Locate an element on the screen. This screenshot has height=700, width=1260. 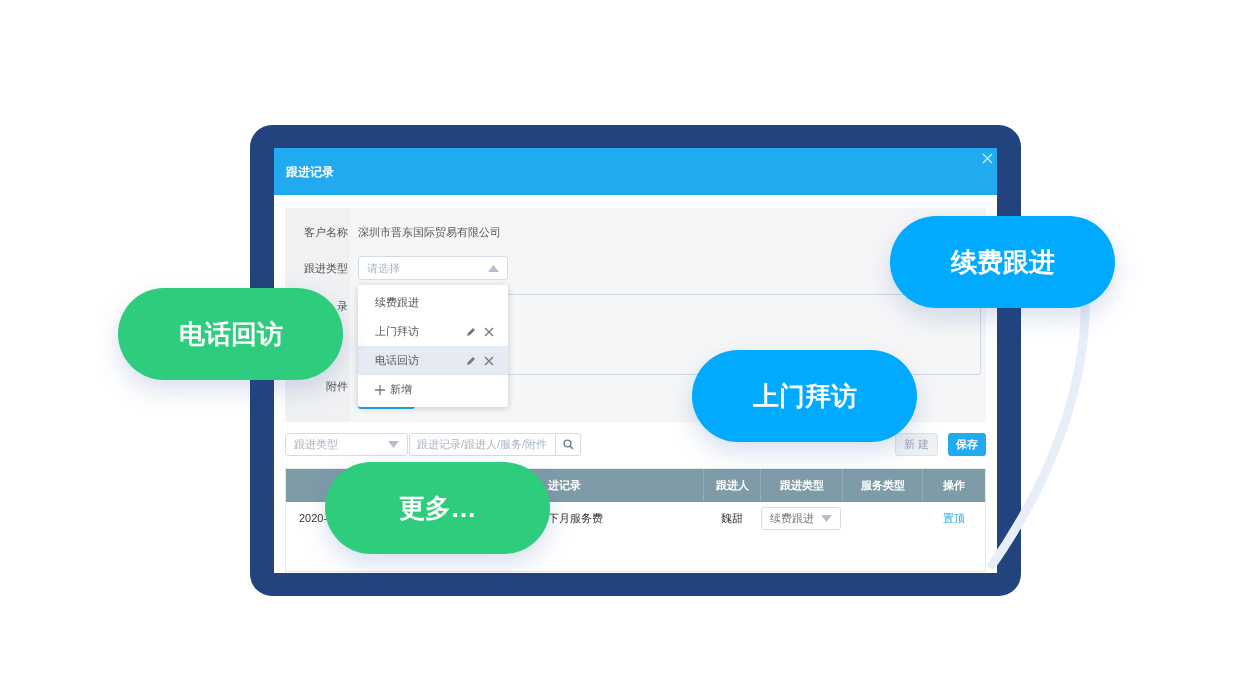
field-label: 跟进类型 is located at coordinates (326, 268).